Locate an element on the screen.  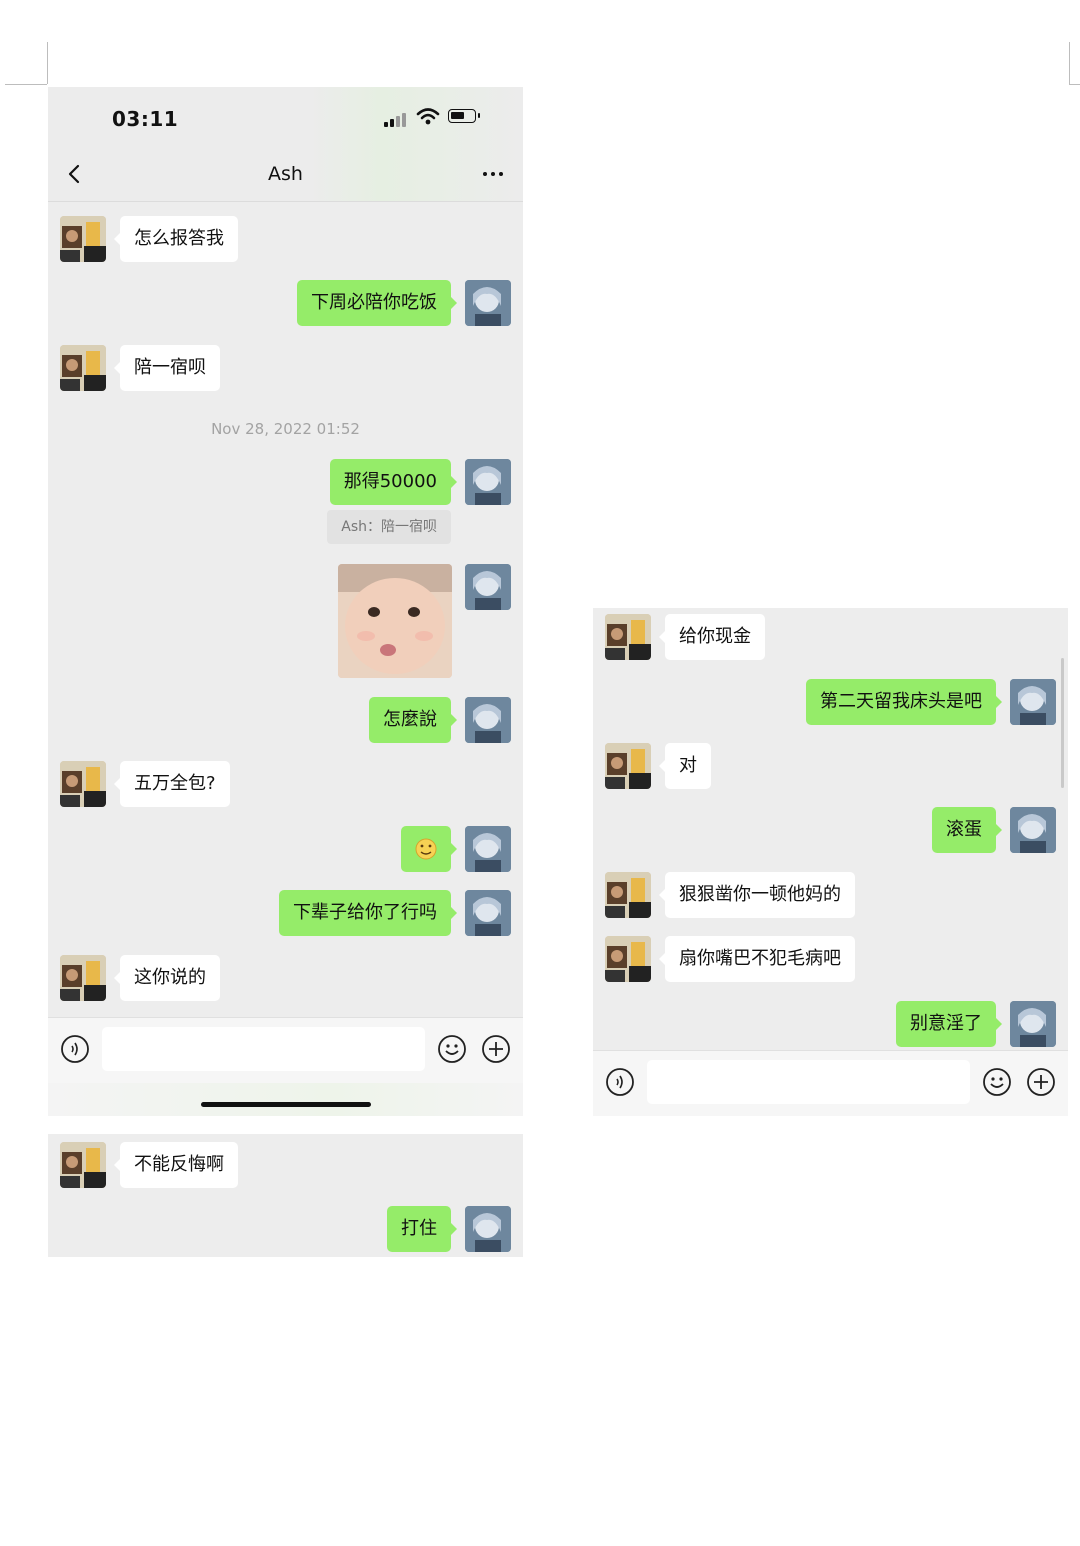
crop-mark-left-vertical is located at coordinates (47, 63).